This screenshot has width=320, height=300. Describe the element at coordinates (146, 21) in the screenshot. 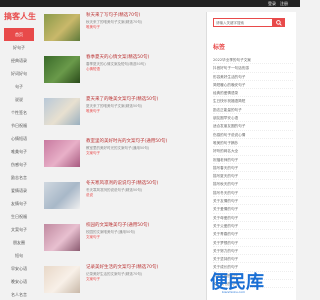

I see `post-body: 秋天来了写句子(精选70句) 秋天来了的唯美句子文案(精选70句) 唯美句子` at that location.